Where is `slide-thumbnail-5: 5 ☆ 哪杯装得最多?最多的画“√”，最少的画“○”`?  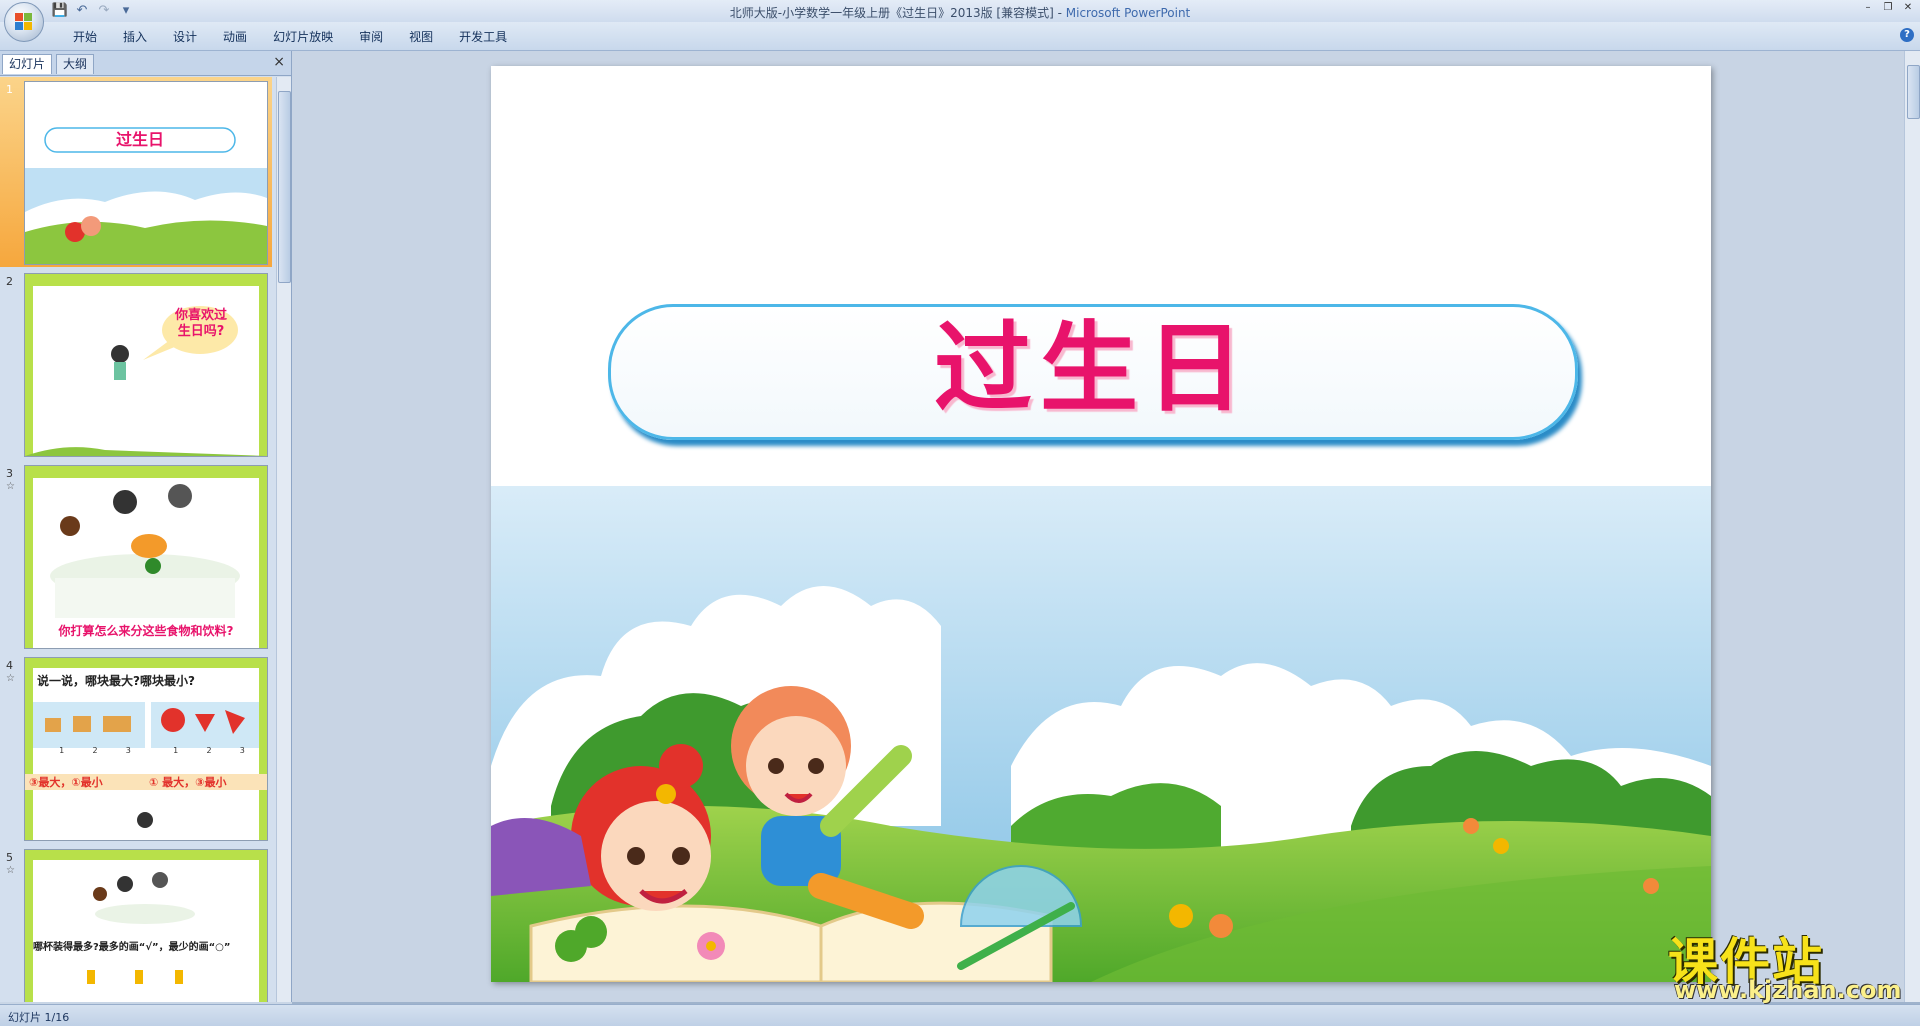 slide-thumbnail-5: 5 ☆ 哪杯装得最多?最多的画“√”，最少的画“○” is located at coordinates (136, 923).